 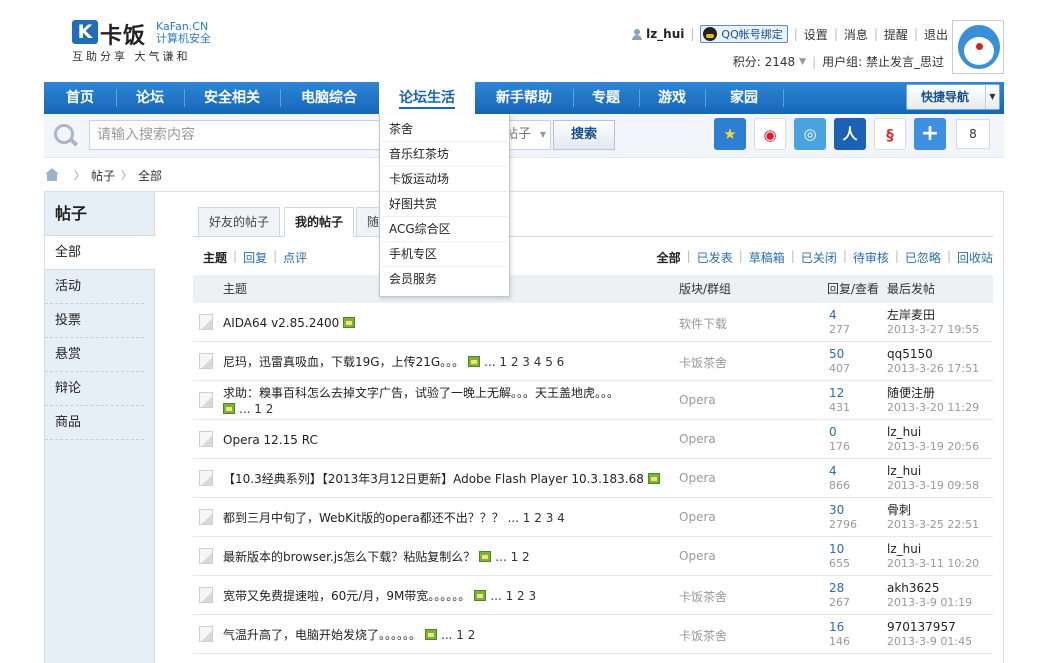 What do you see at coordinates (836, 354) in the screenshot?
I see `reply-count: 50` at bounding box center [836, 354].